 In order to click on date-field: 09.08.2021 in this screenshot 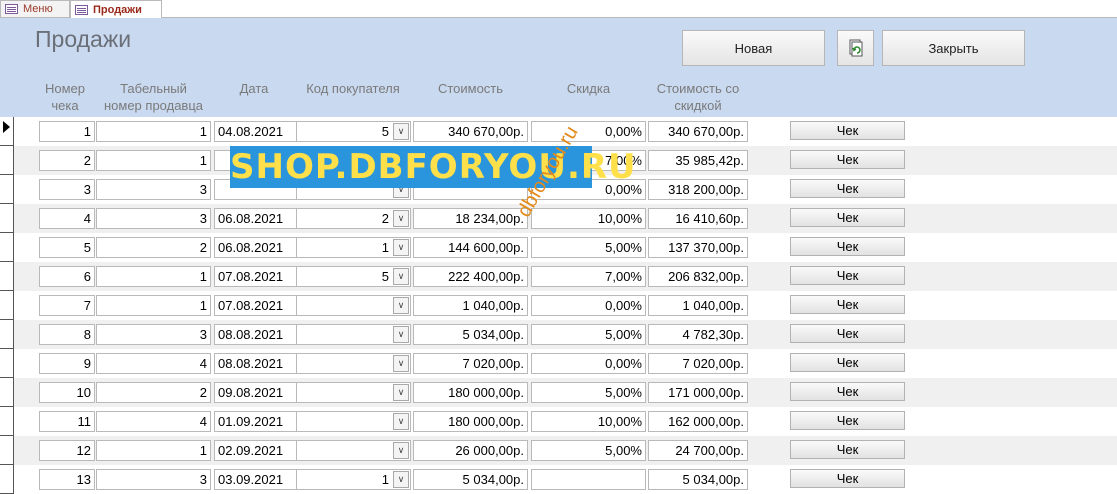, I will do `click(261, 392)`.